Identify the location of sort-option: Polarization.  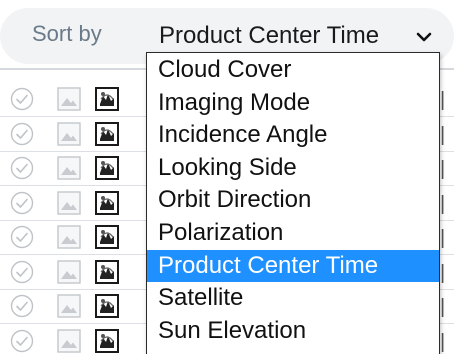
(293, 233).